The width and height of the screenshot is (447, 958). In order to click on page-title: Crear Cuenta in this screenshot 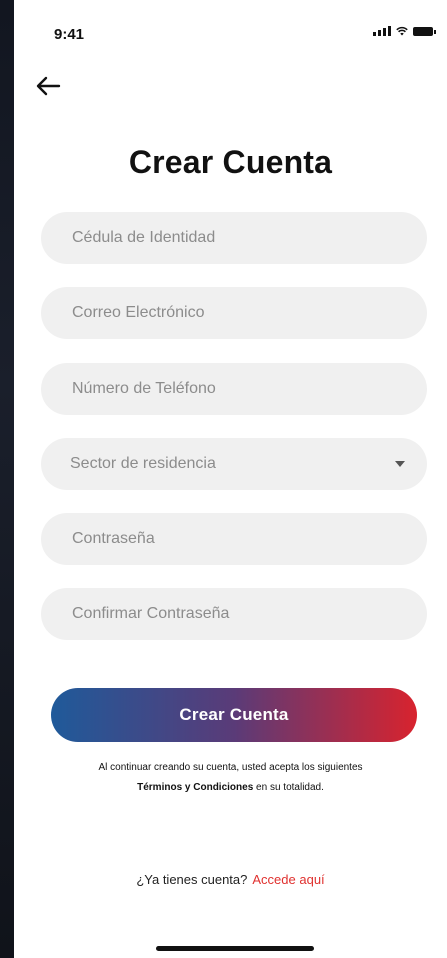, I will do `click(230, 162)`.